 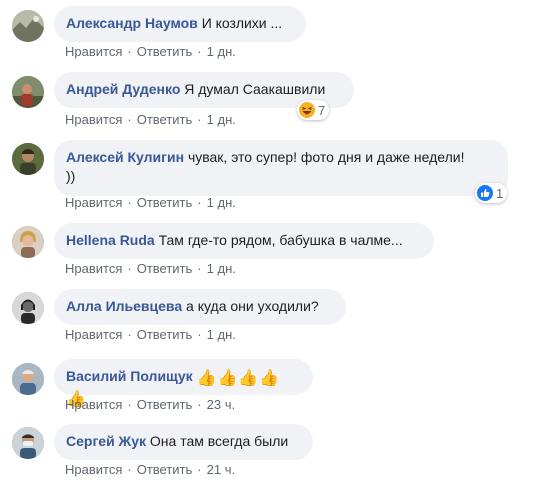 What do you see at coordinates (221, 469) in the screenshot?
I see `comment-time: 21 ч.` at bounding box center [221, 469].